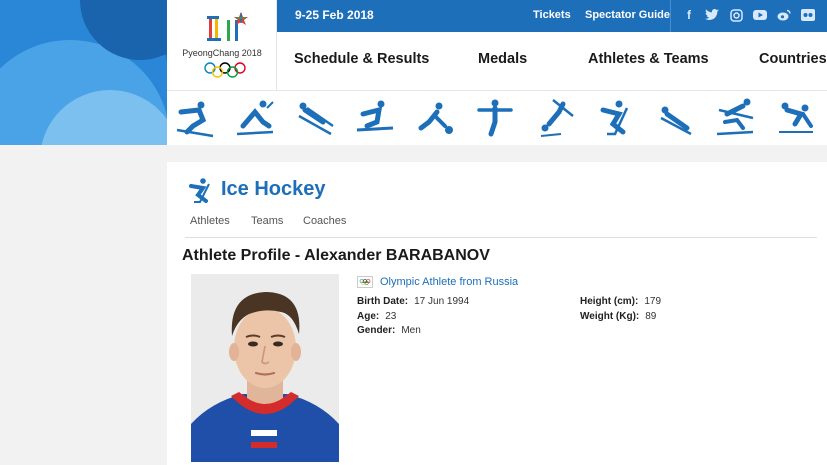  What do you see at coordinates (795, 118) in the screenshot?
I see `short-track-icon` at bounding box center [795, 118].